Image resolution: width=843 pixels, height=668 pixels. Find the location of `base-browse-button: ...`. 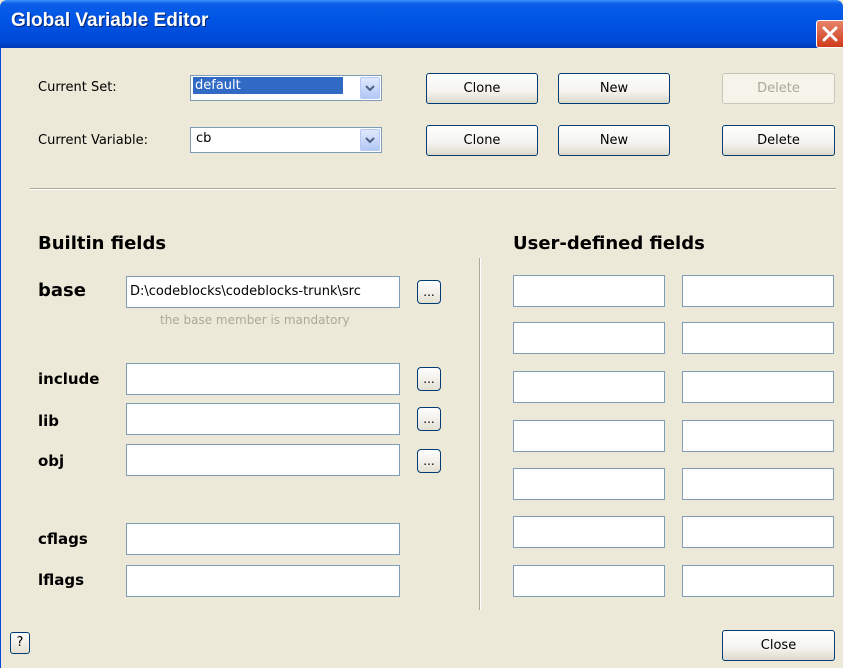

base-browse-button: ... is located at coordinates (429, 292).